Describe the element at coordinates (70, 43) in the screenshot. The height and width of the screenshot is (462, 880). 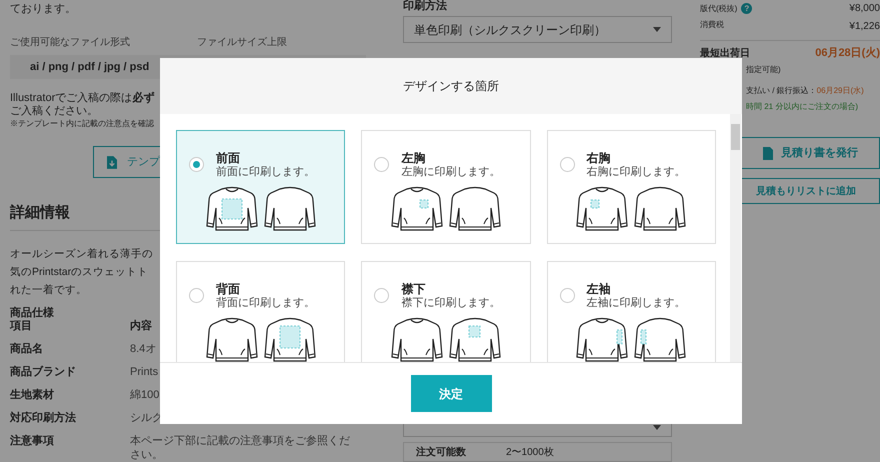
I see `field-label: ご使用可能なファイル形式` at that location.